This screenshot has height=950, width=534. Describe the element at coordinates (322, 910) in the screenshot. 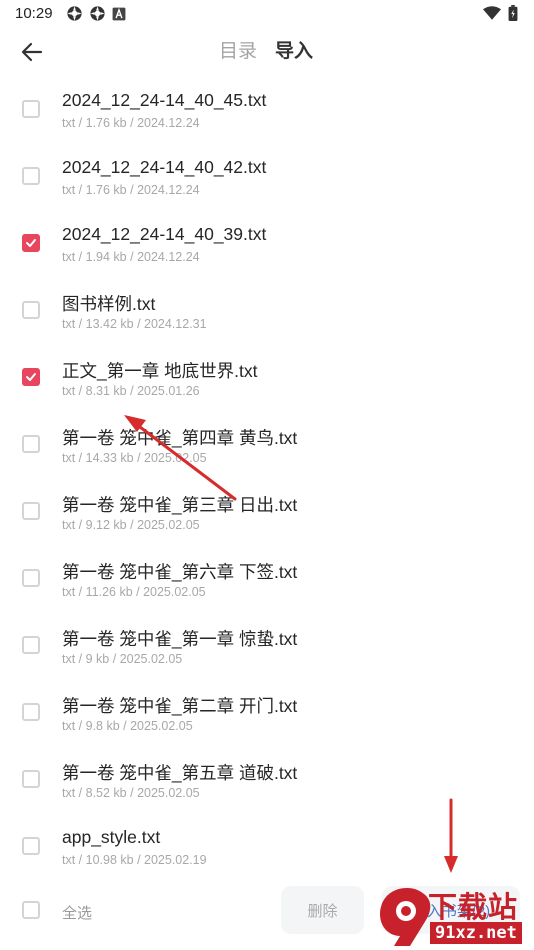

I see `delete-button: 删除` at that location.